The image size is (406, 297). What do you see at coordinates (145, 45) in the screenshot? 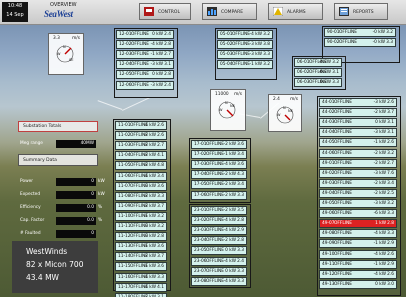
I see `turbine-status-row: 12-02 OFFLINE -4 kW 2.8` at bounding box center [145, 45].